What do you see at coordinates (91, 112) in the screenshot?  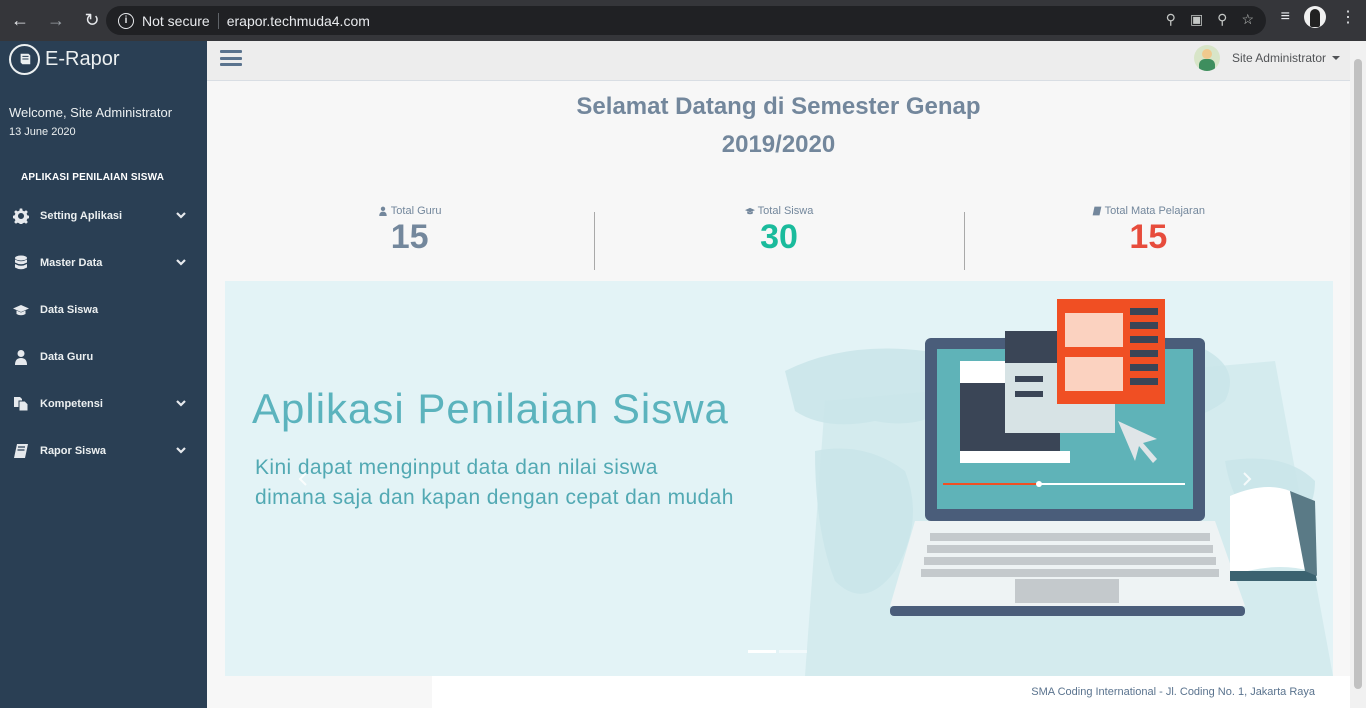 I see `welcome-text: Welcome, Site Administrator` at bounding box center [91, 112].